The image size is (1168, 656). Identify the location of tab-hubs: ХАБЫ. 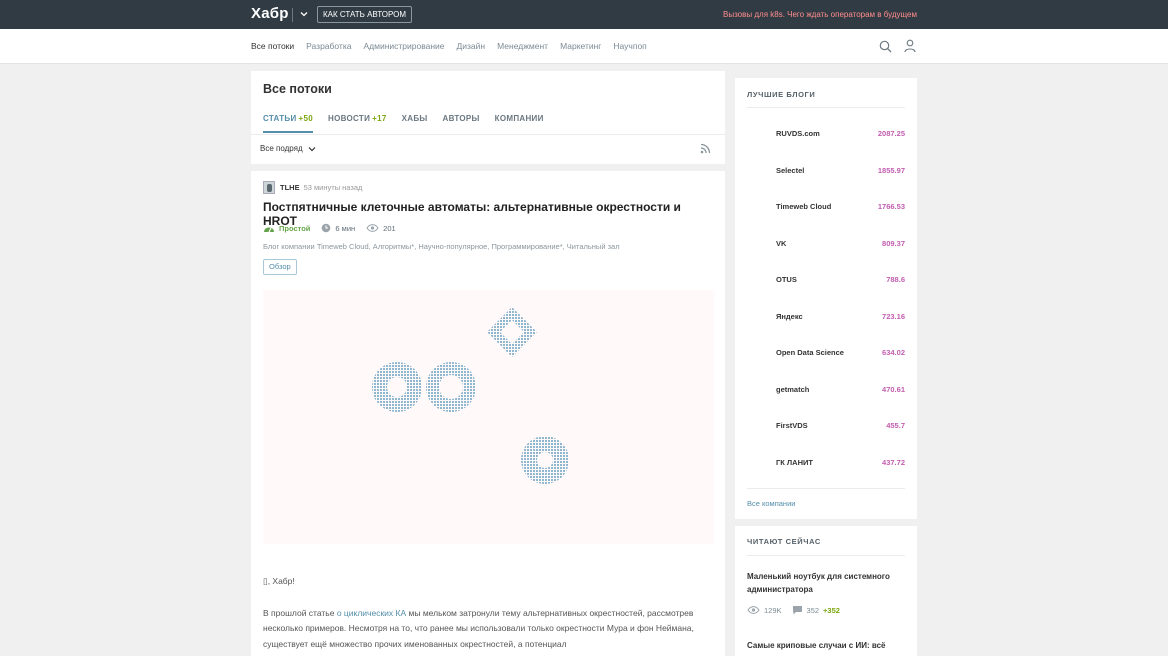
(415, 123).